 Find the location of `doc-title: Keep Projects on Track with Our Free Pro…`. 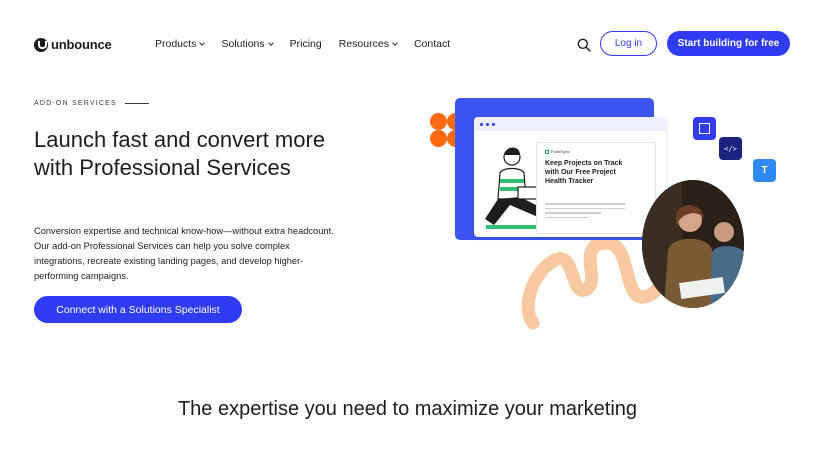

doc-title: Keep Projects on Track with Our Free Pro… is located at coordinates (584, 172).